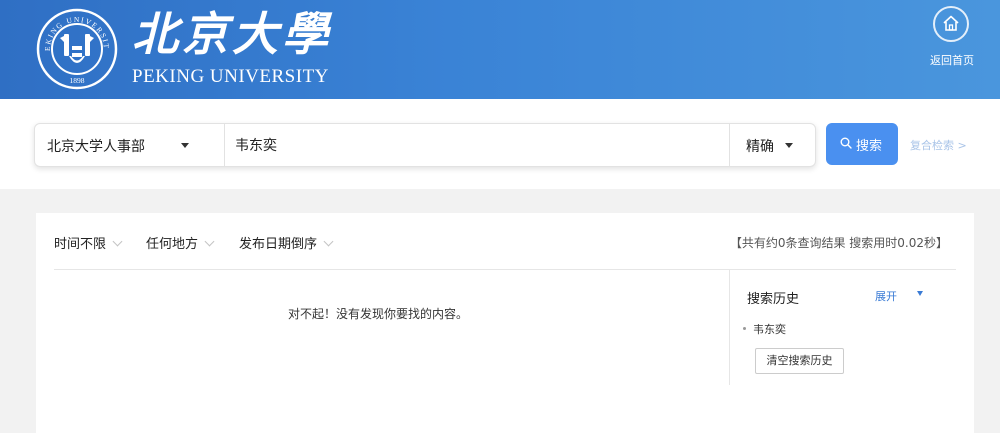  What do you see at coordinates (378, 314) in the screenshot?
I see `no-results-message: 对不起！没有发现你要找的内容。` at bounding box center [378, 314].